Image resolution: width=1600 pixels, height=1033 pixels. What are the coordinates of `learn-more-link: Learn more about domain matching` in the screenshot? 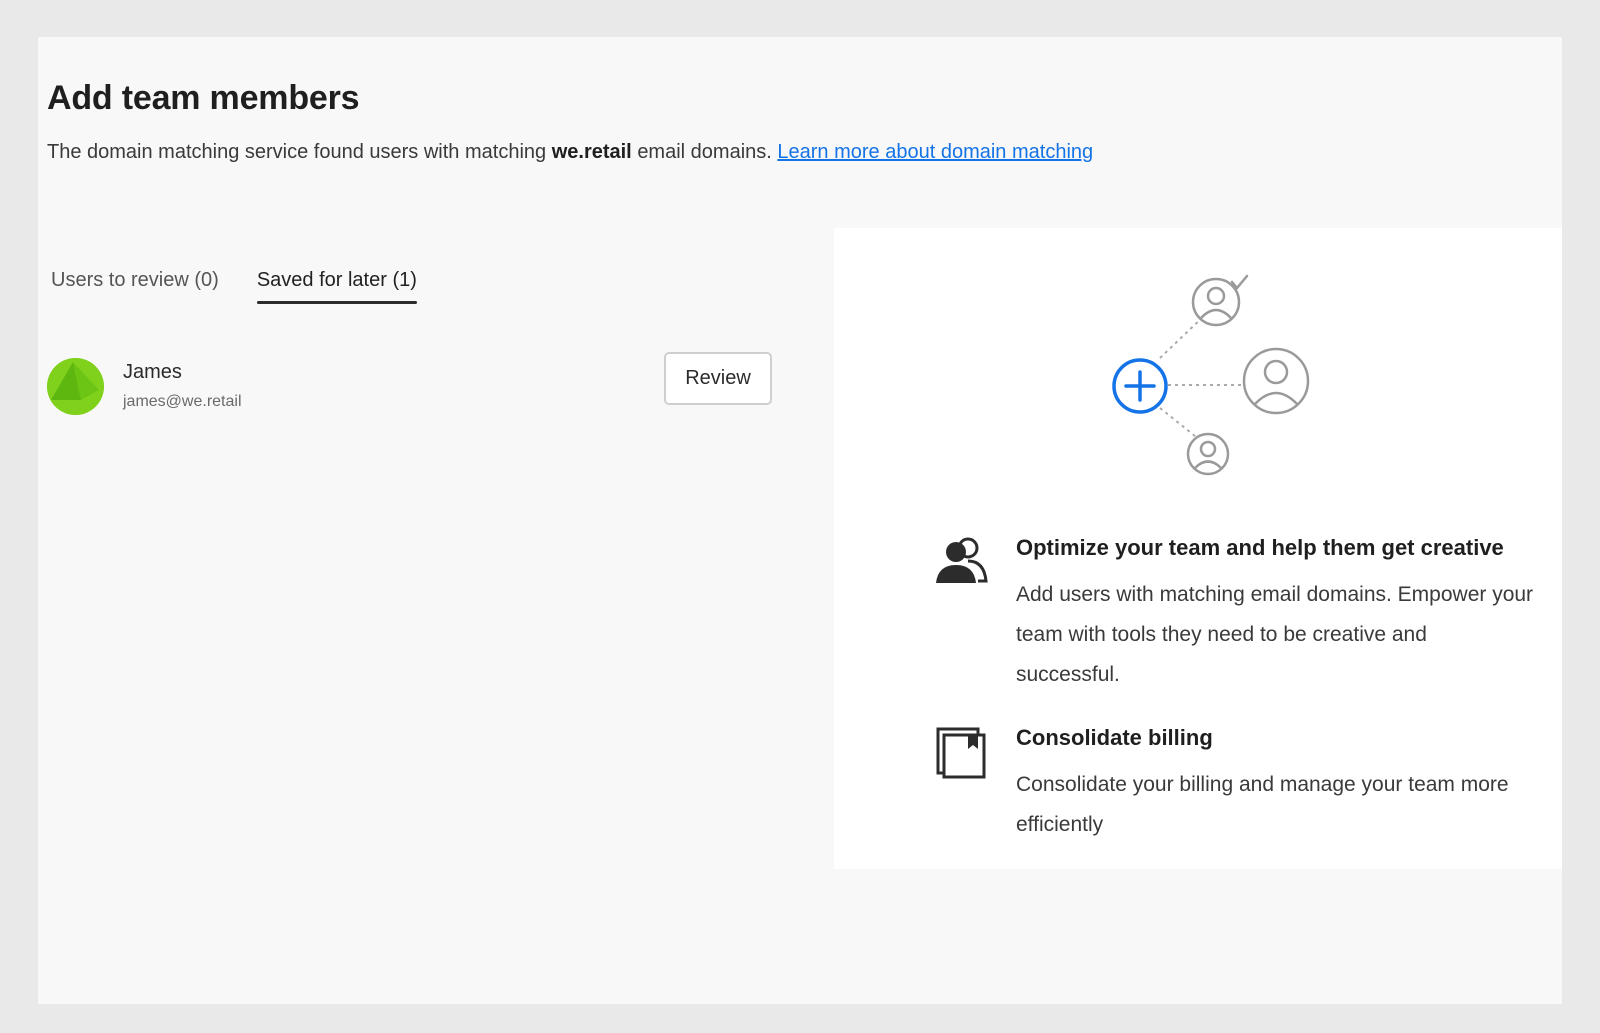 It's located at (935, 152).